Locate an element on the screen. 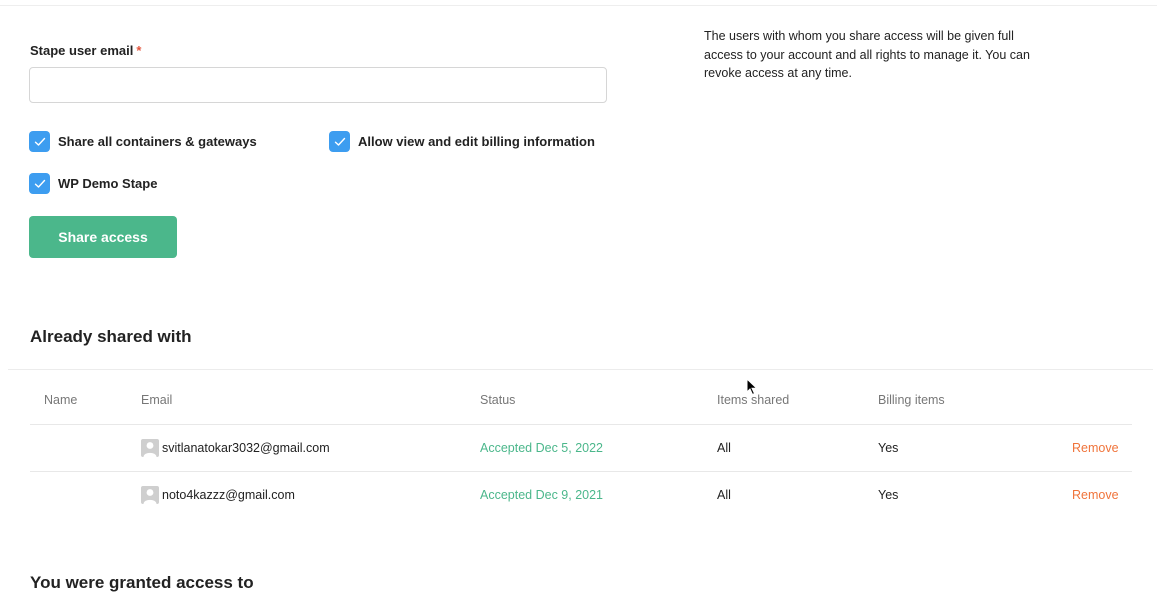 This screenshot has height=596, width=1157. email-label-text: Stape user email is located at coordinates (82, 50).